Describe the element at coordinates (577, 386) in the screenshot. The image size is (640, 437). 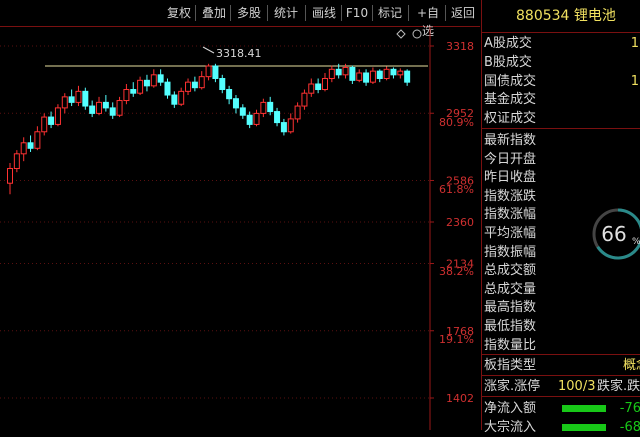
I see `limit-up-value: 100/3` at that location.